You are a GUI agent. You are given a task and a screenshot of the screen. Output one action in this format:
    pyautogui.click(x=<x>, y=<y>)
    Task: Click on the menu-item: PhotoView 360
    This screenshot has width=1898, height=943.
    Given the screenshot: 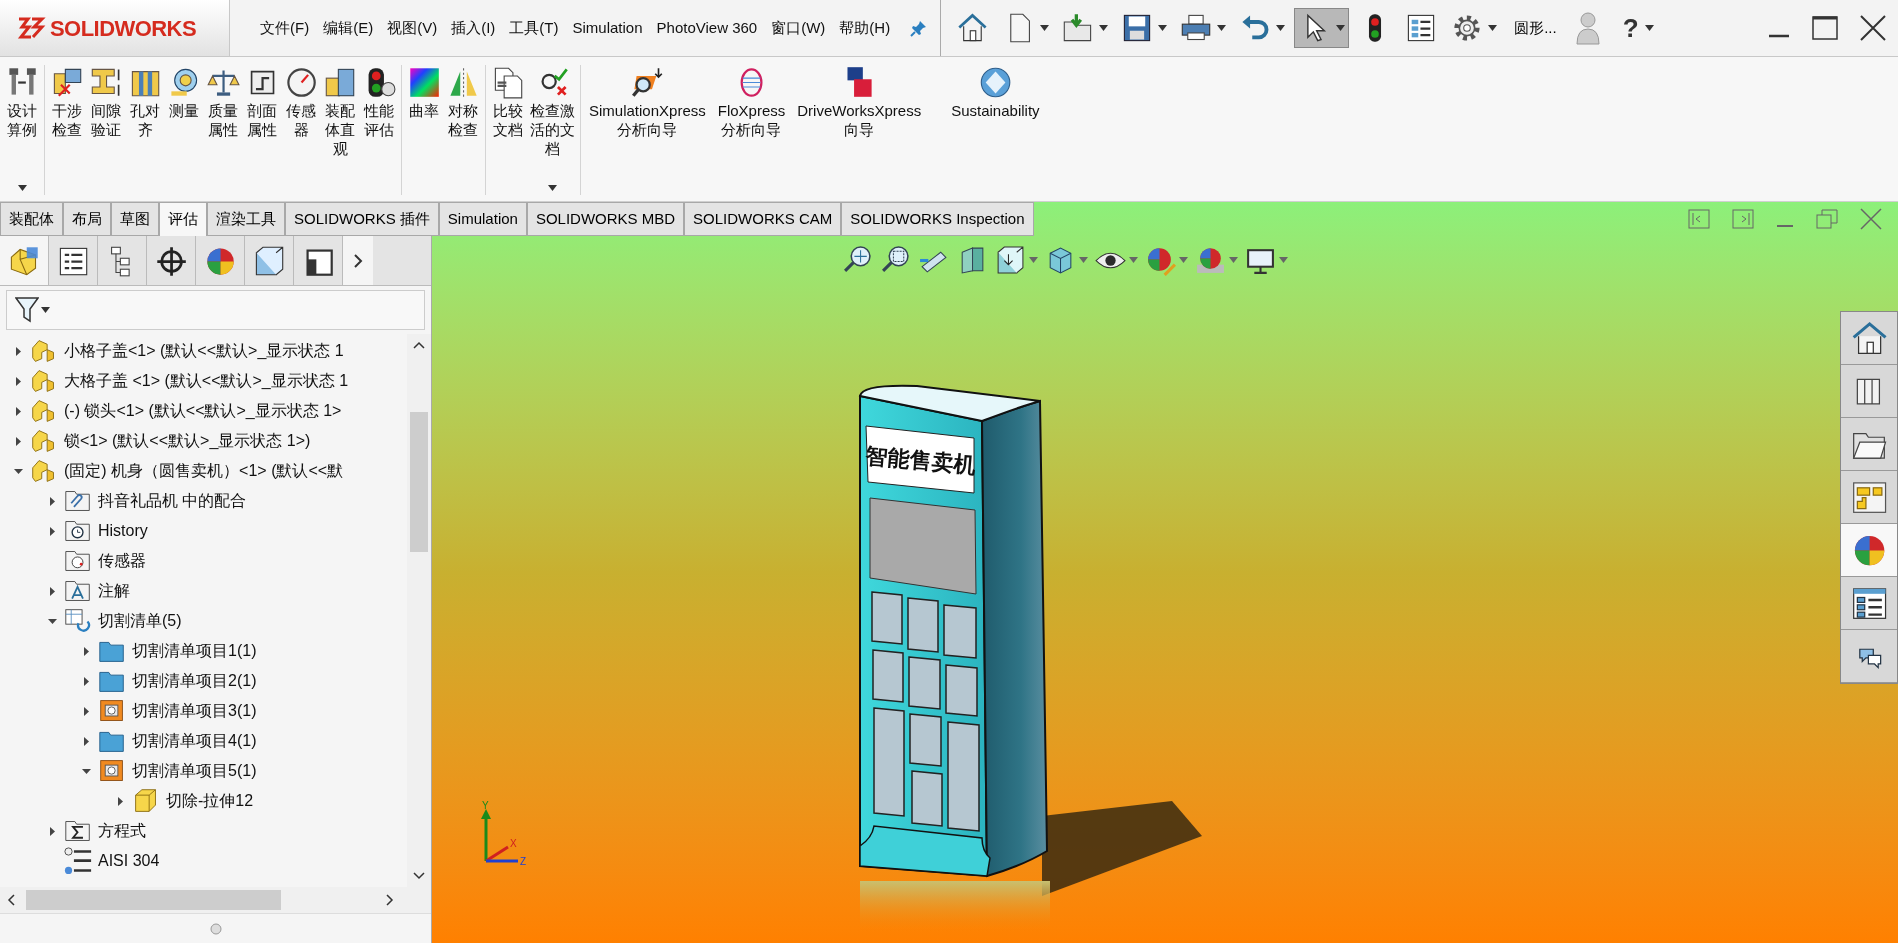 What is the action you would take?
    pyautogui.click(x=707, y=28)
    